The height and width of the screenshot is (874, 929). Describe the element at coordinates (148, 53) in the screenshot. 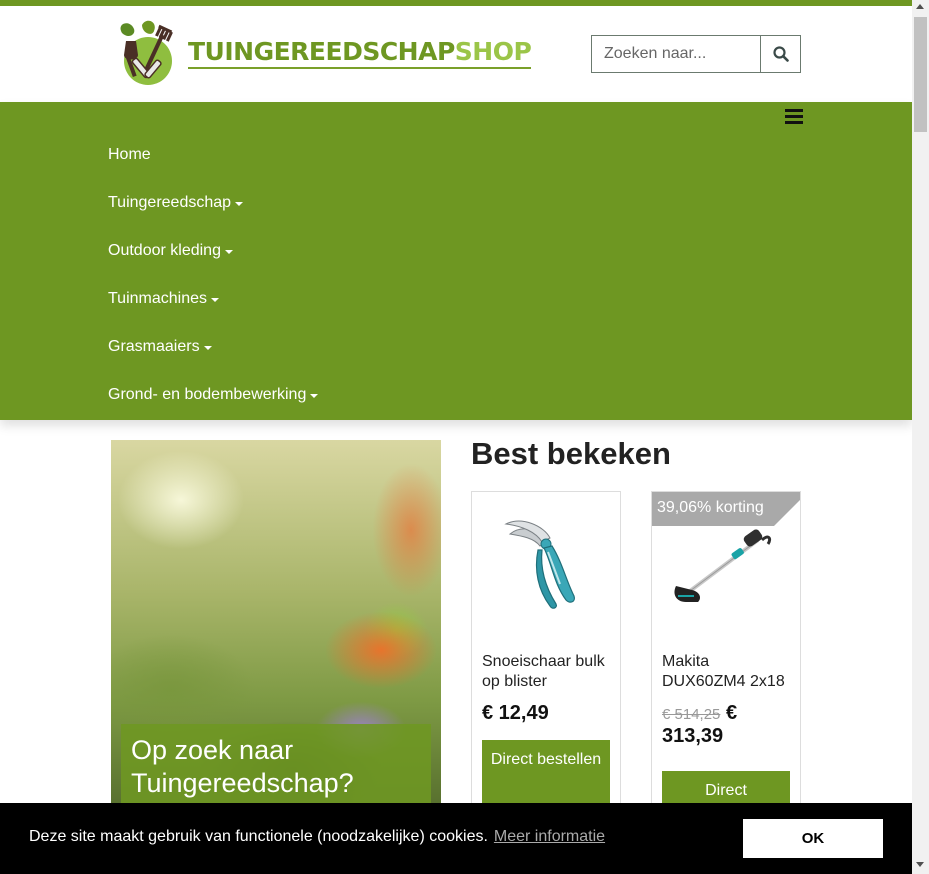

I see `logo-garden-tools-icon` at that location.